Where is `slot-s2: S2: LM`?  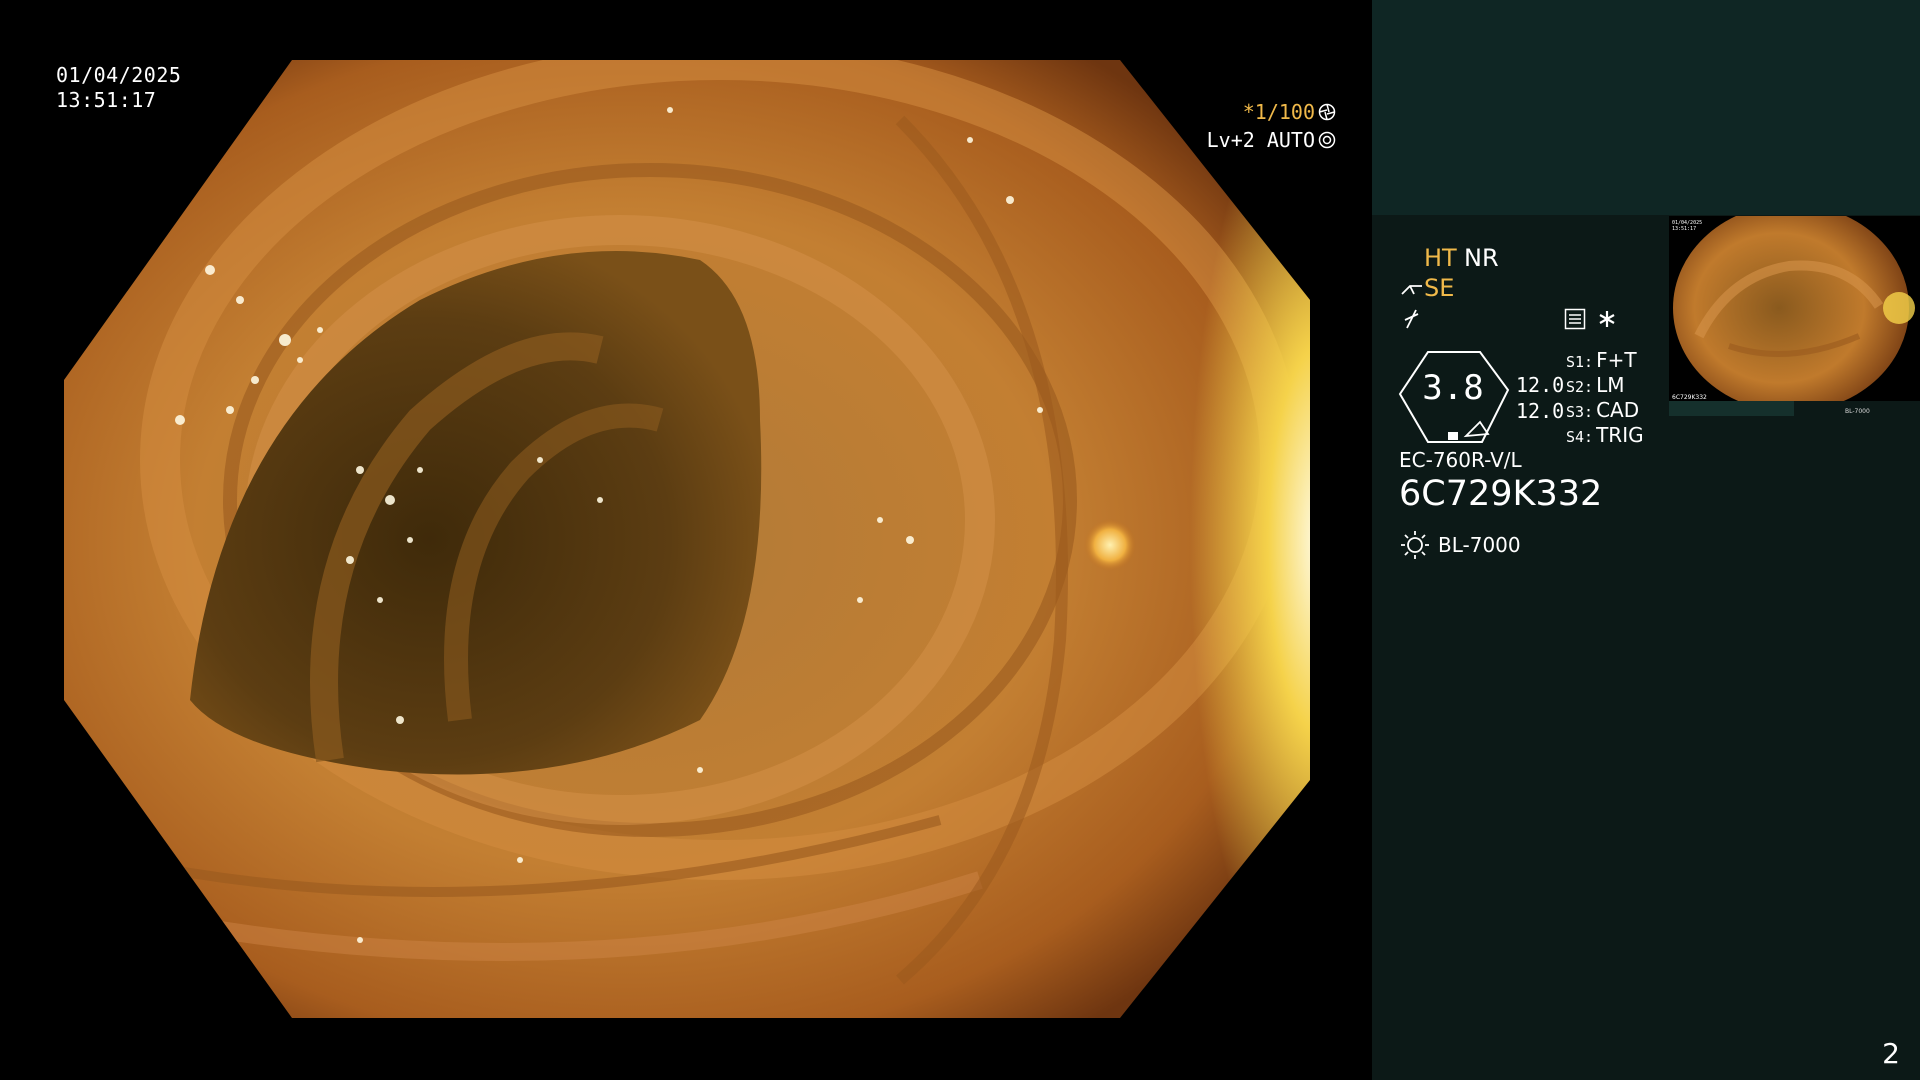 slot-s2: S2: LM is located at coordinates (1595, 385).